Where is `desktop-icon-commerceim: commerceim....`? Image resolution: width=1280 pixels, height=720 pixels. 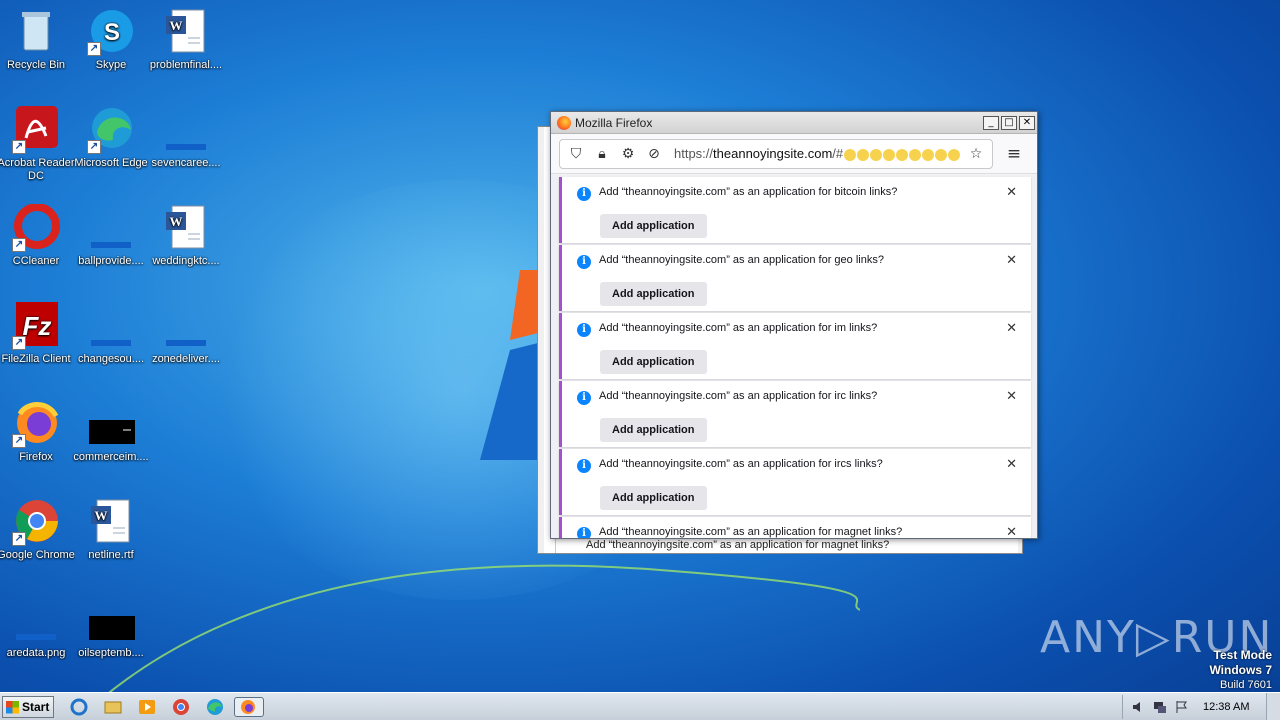
desktop-icon-commerceim: commerceim.... is located at coordinates (111, 432).